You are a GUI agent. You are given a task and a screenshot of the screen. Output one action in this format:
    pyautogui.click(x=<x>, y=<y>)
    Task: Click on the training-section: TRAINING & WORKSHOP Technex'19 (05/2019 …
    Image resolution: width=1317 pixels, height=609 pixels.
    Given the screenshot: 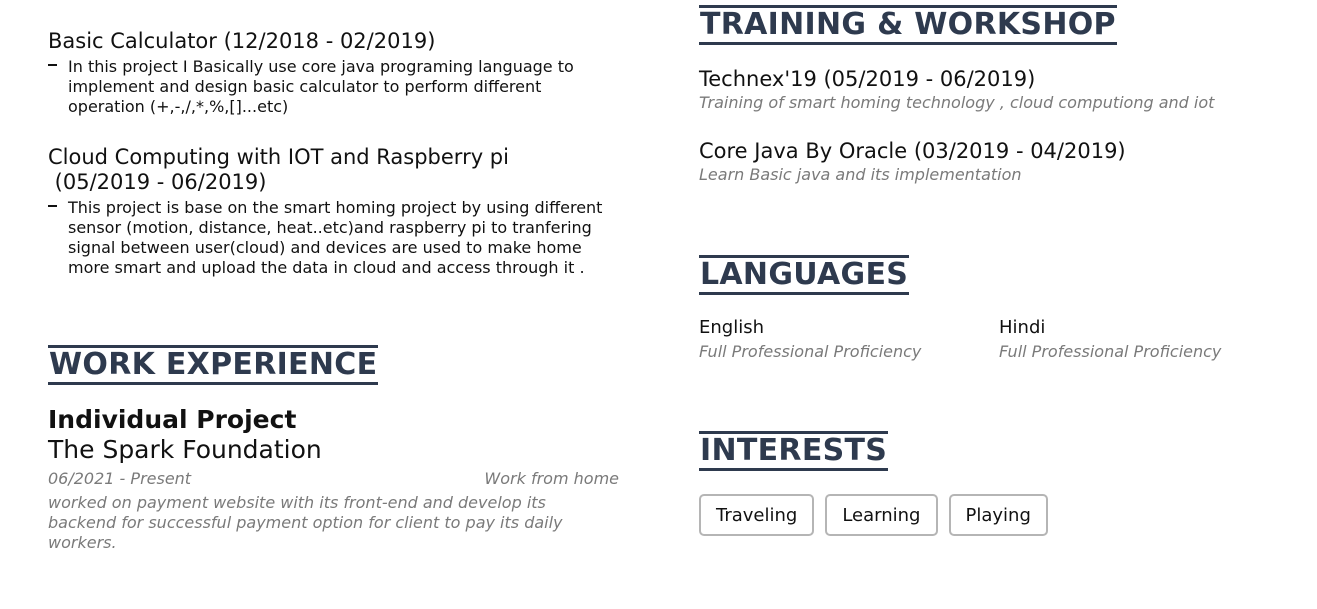 What is the action you would take?
    pyautogui.click(x=999, y=95)
    